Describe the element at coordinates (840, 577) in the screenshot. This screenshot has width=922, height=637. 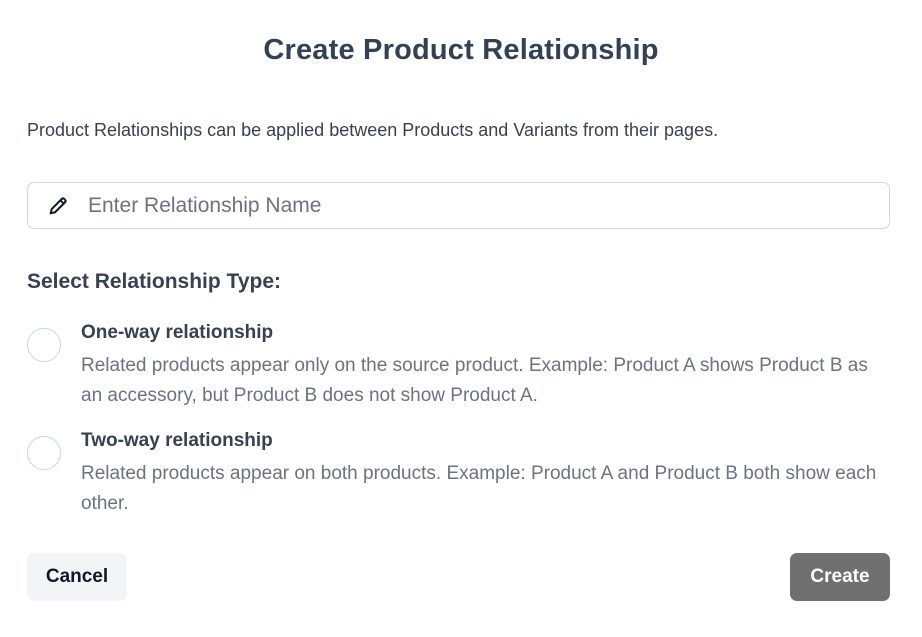
I see `create-button: Create` at that location.